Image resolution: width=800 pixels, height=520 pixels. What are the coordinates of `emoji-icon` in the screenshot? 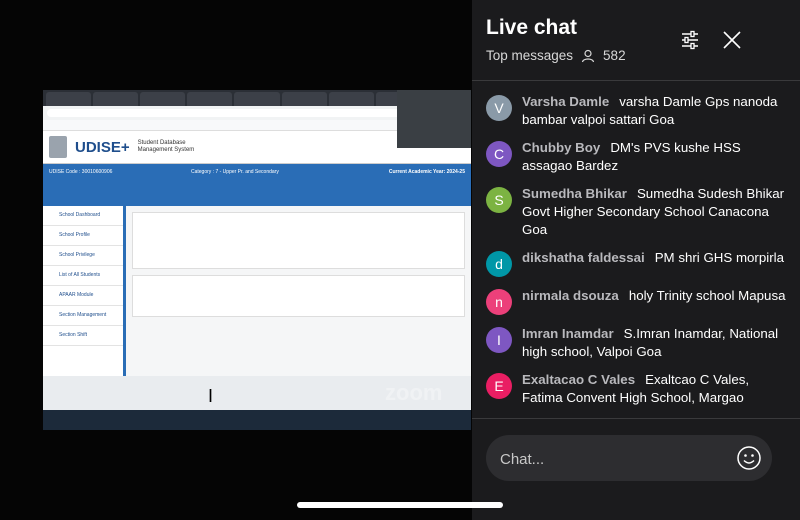 It's located at (749, 458).